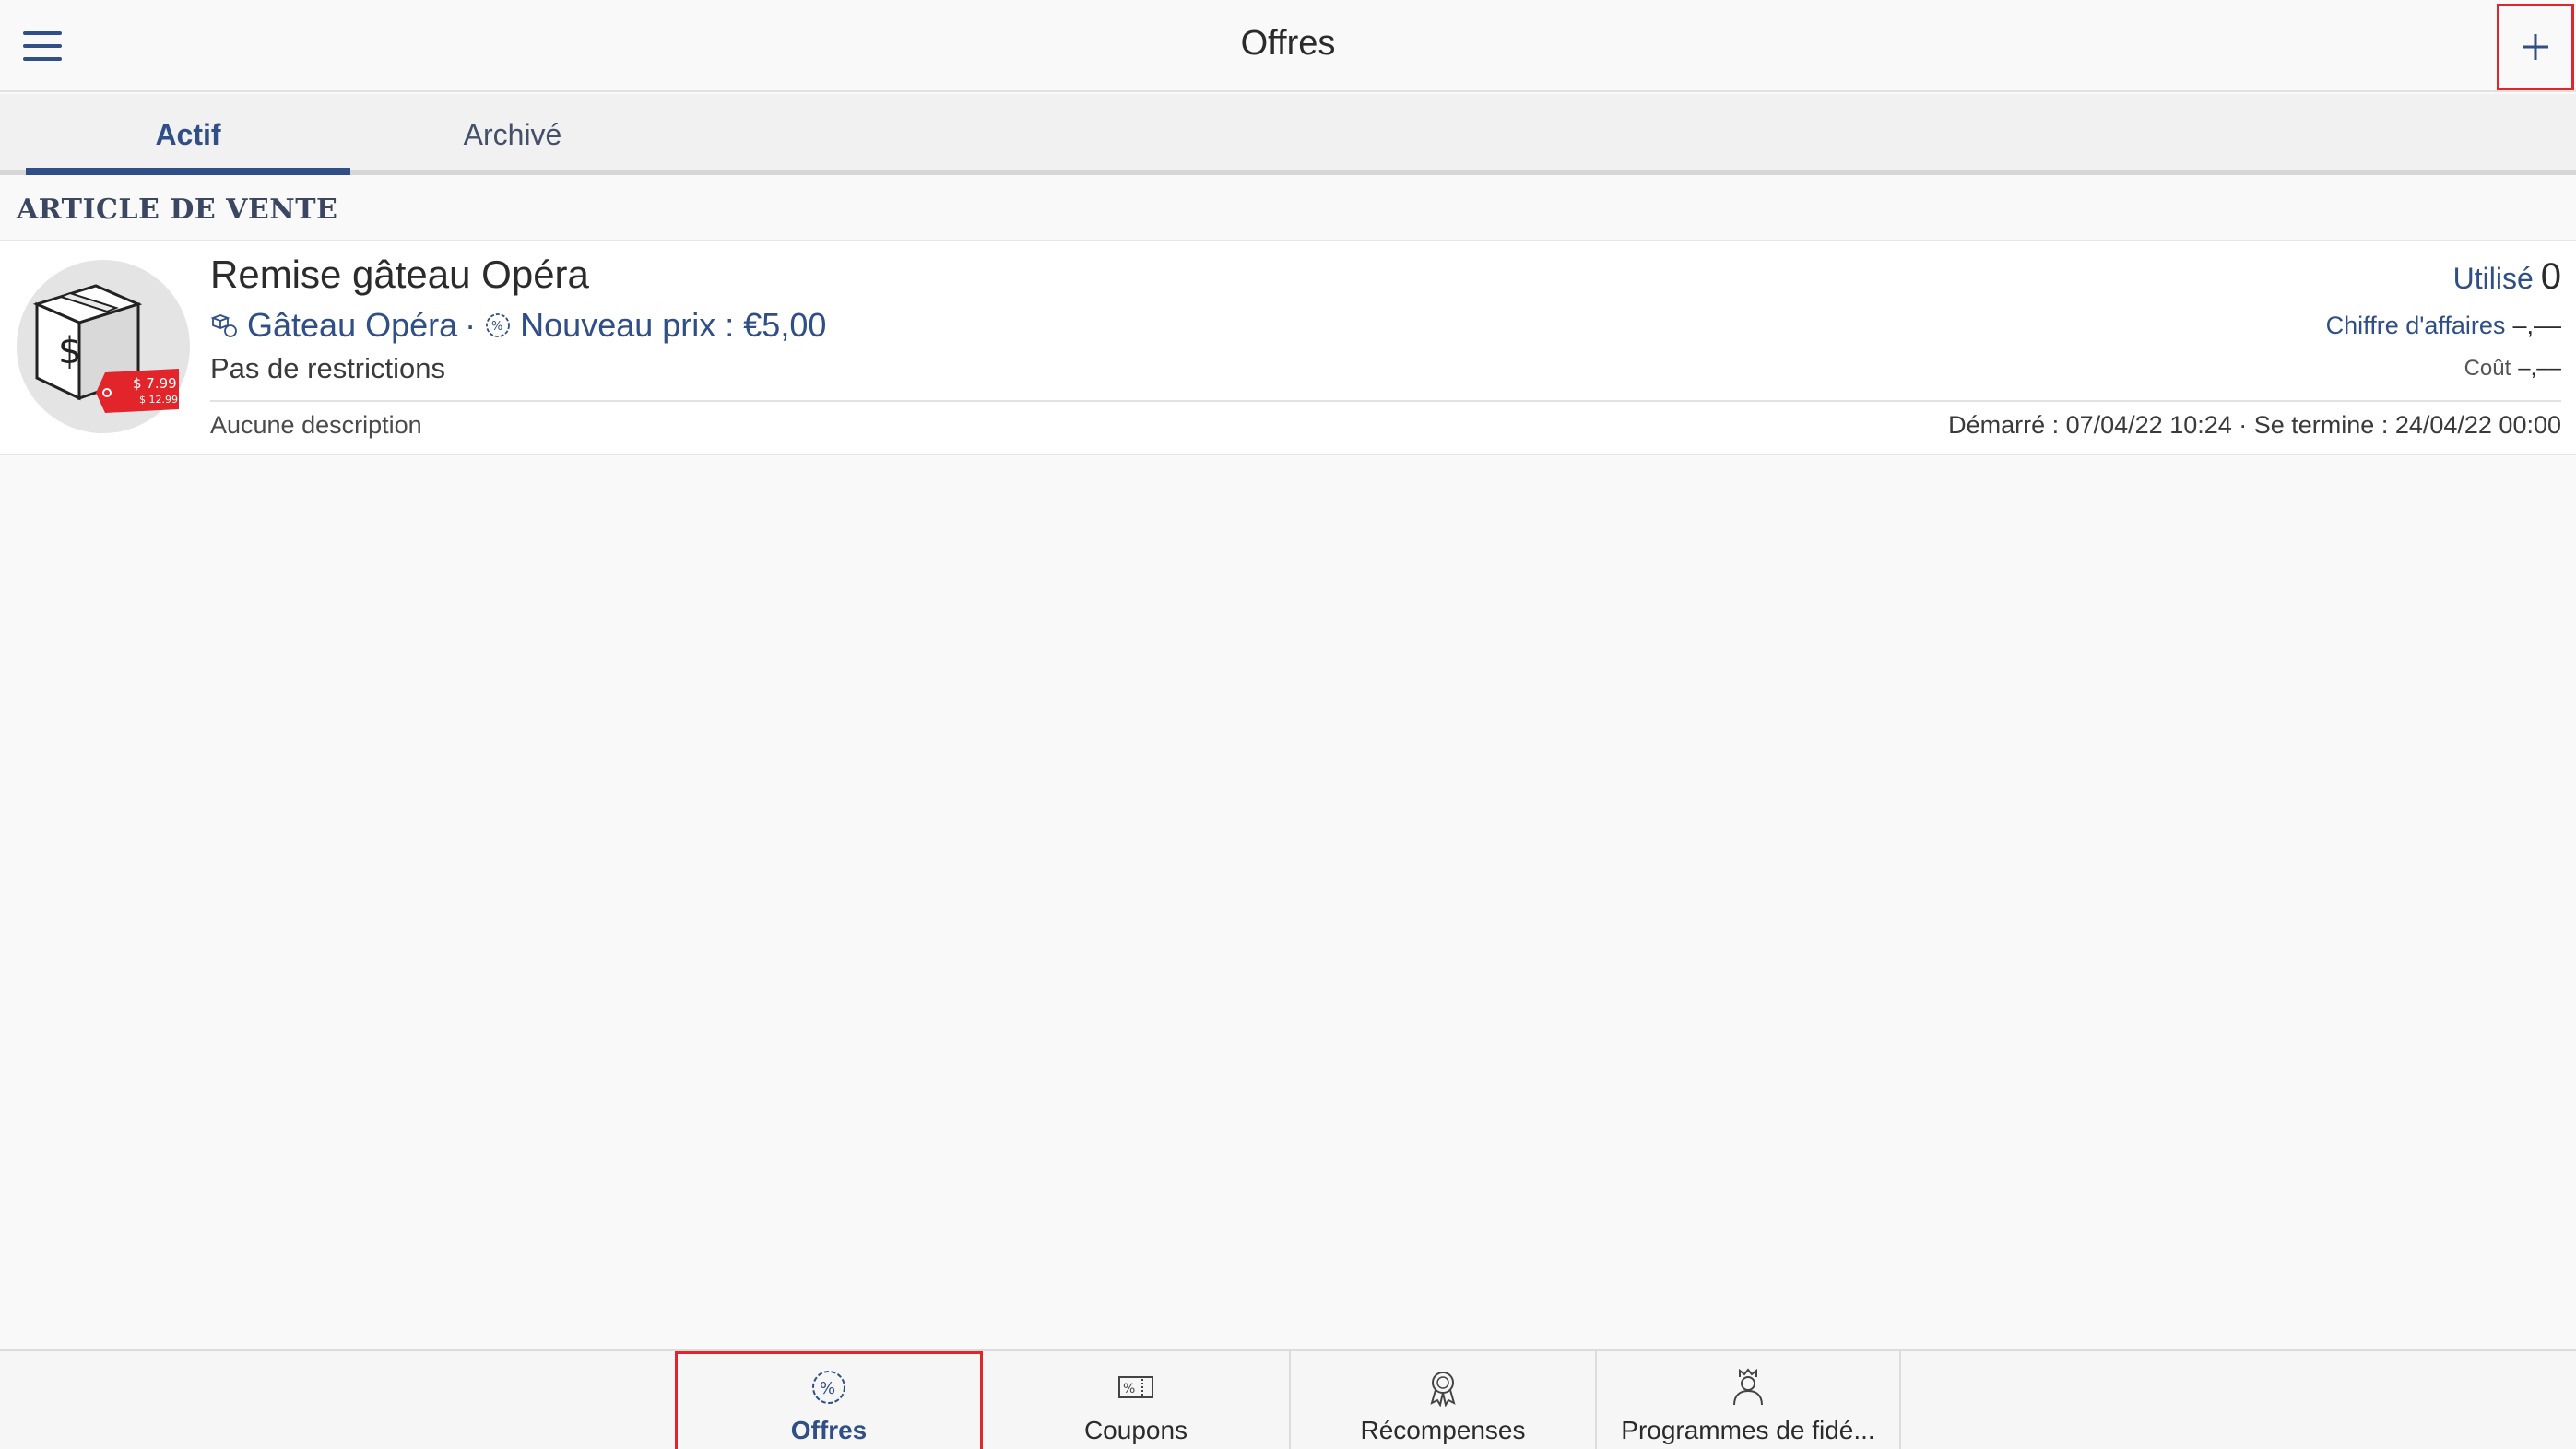 Image resolution: width=2576 pixels, height=1449 pixels. I want to click on item-cubes-icon, so click(223, 325).